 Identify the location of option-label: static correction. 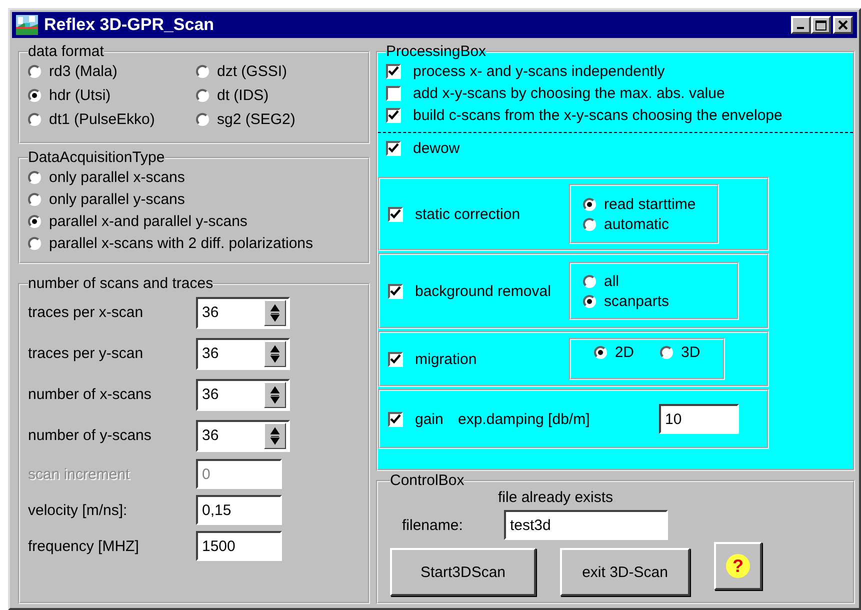
(467, 214).